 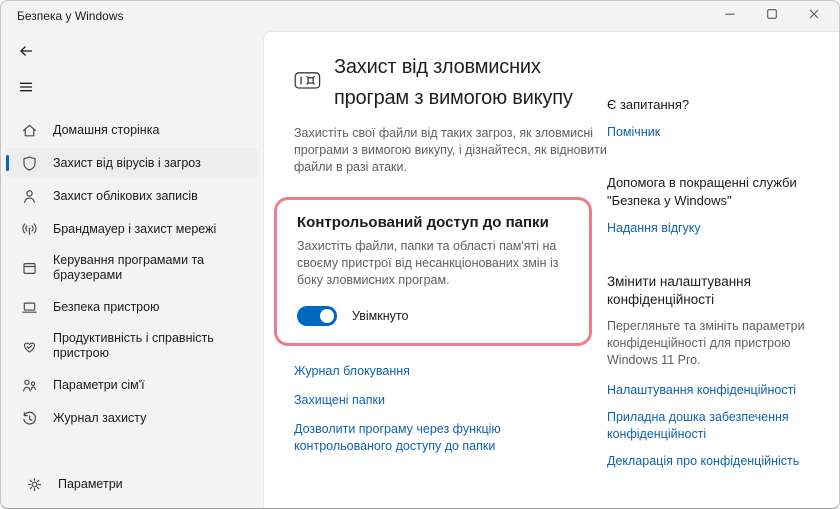 I want to click on gear-icon, so click(x=34, y=484).